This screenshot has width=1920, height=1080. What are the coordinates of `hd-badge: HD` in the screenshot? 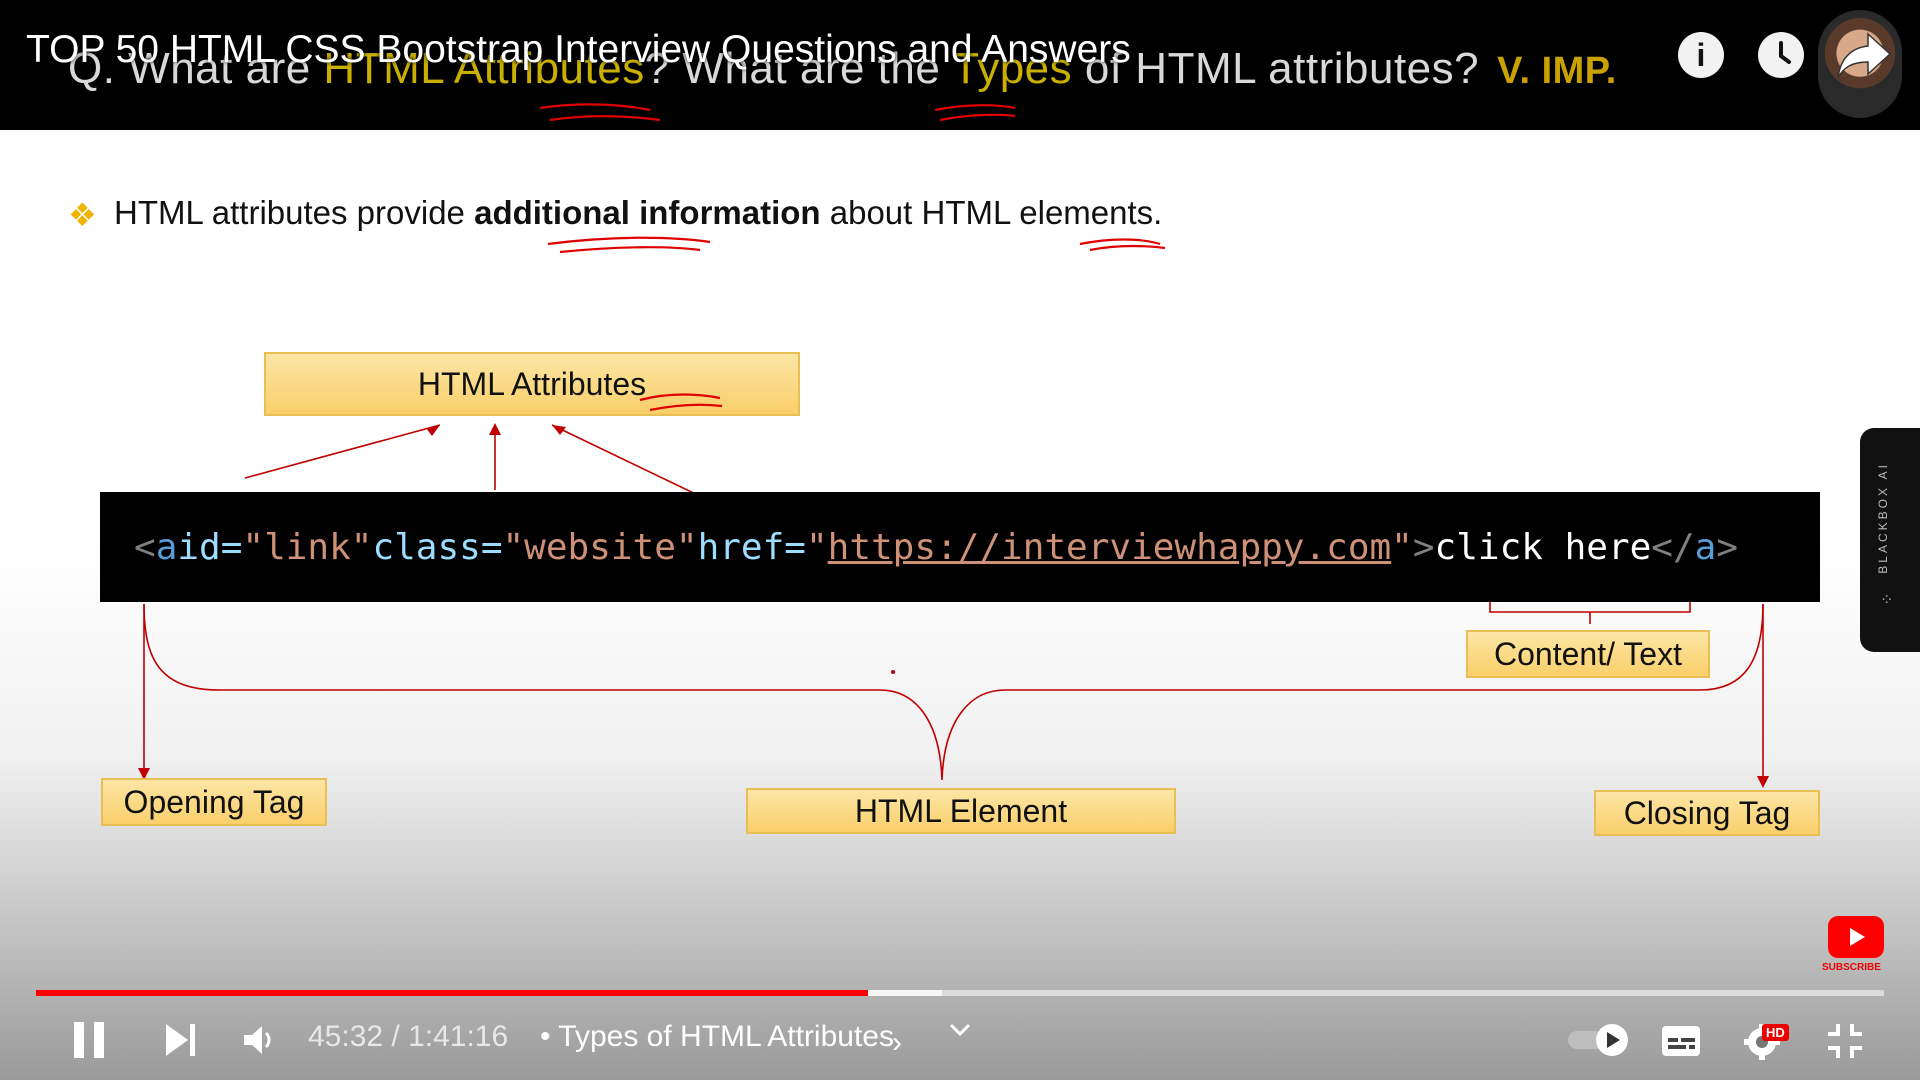 It's located at (1775, 1032).